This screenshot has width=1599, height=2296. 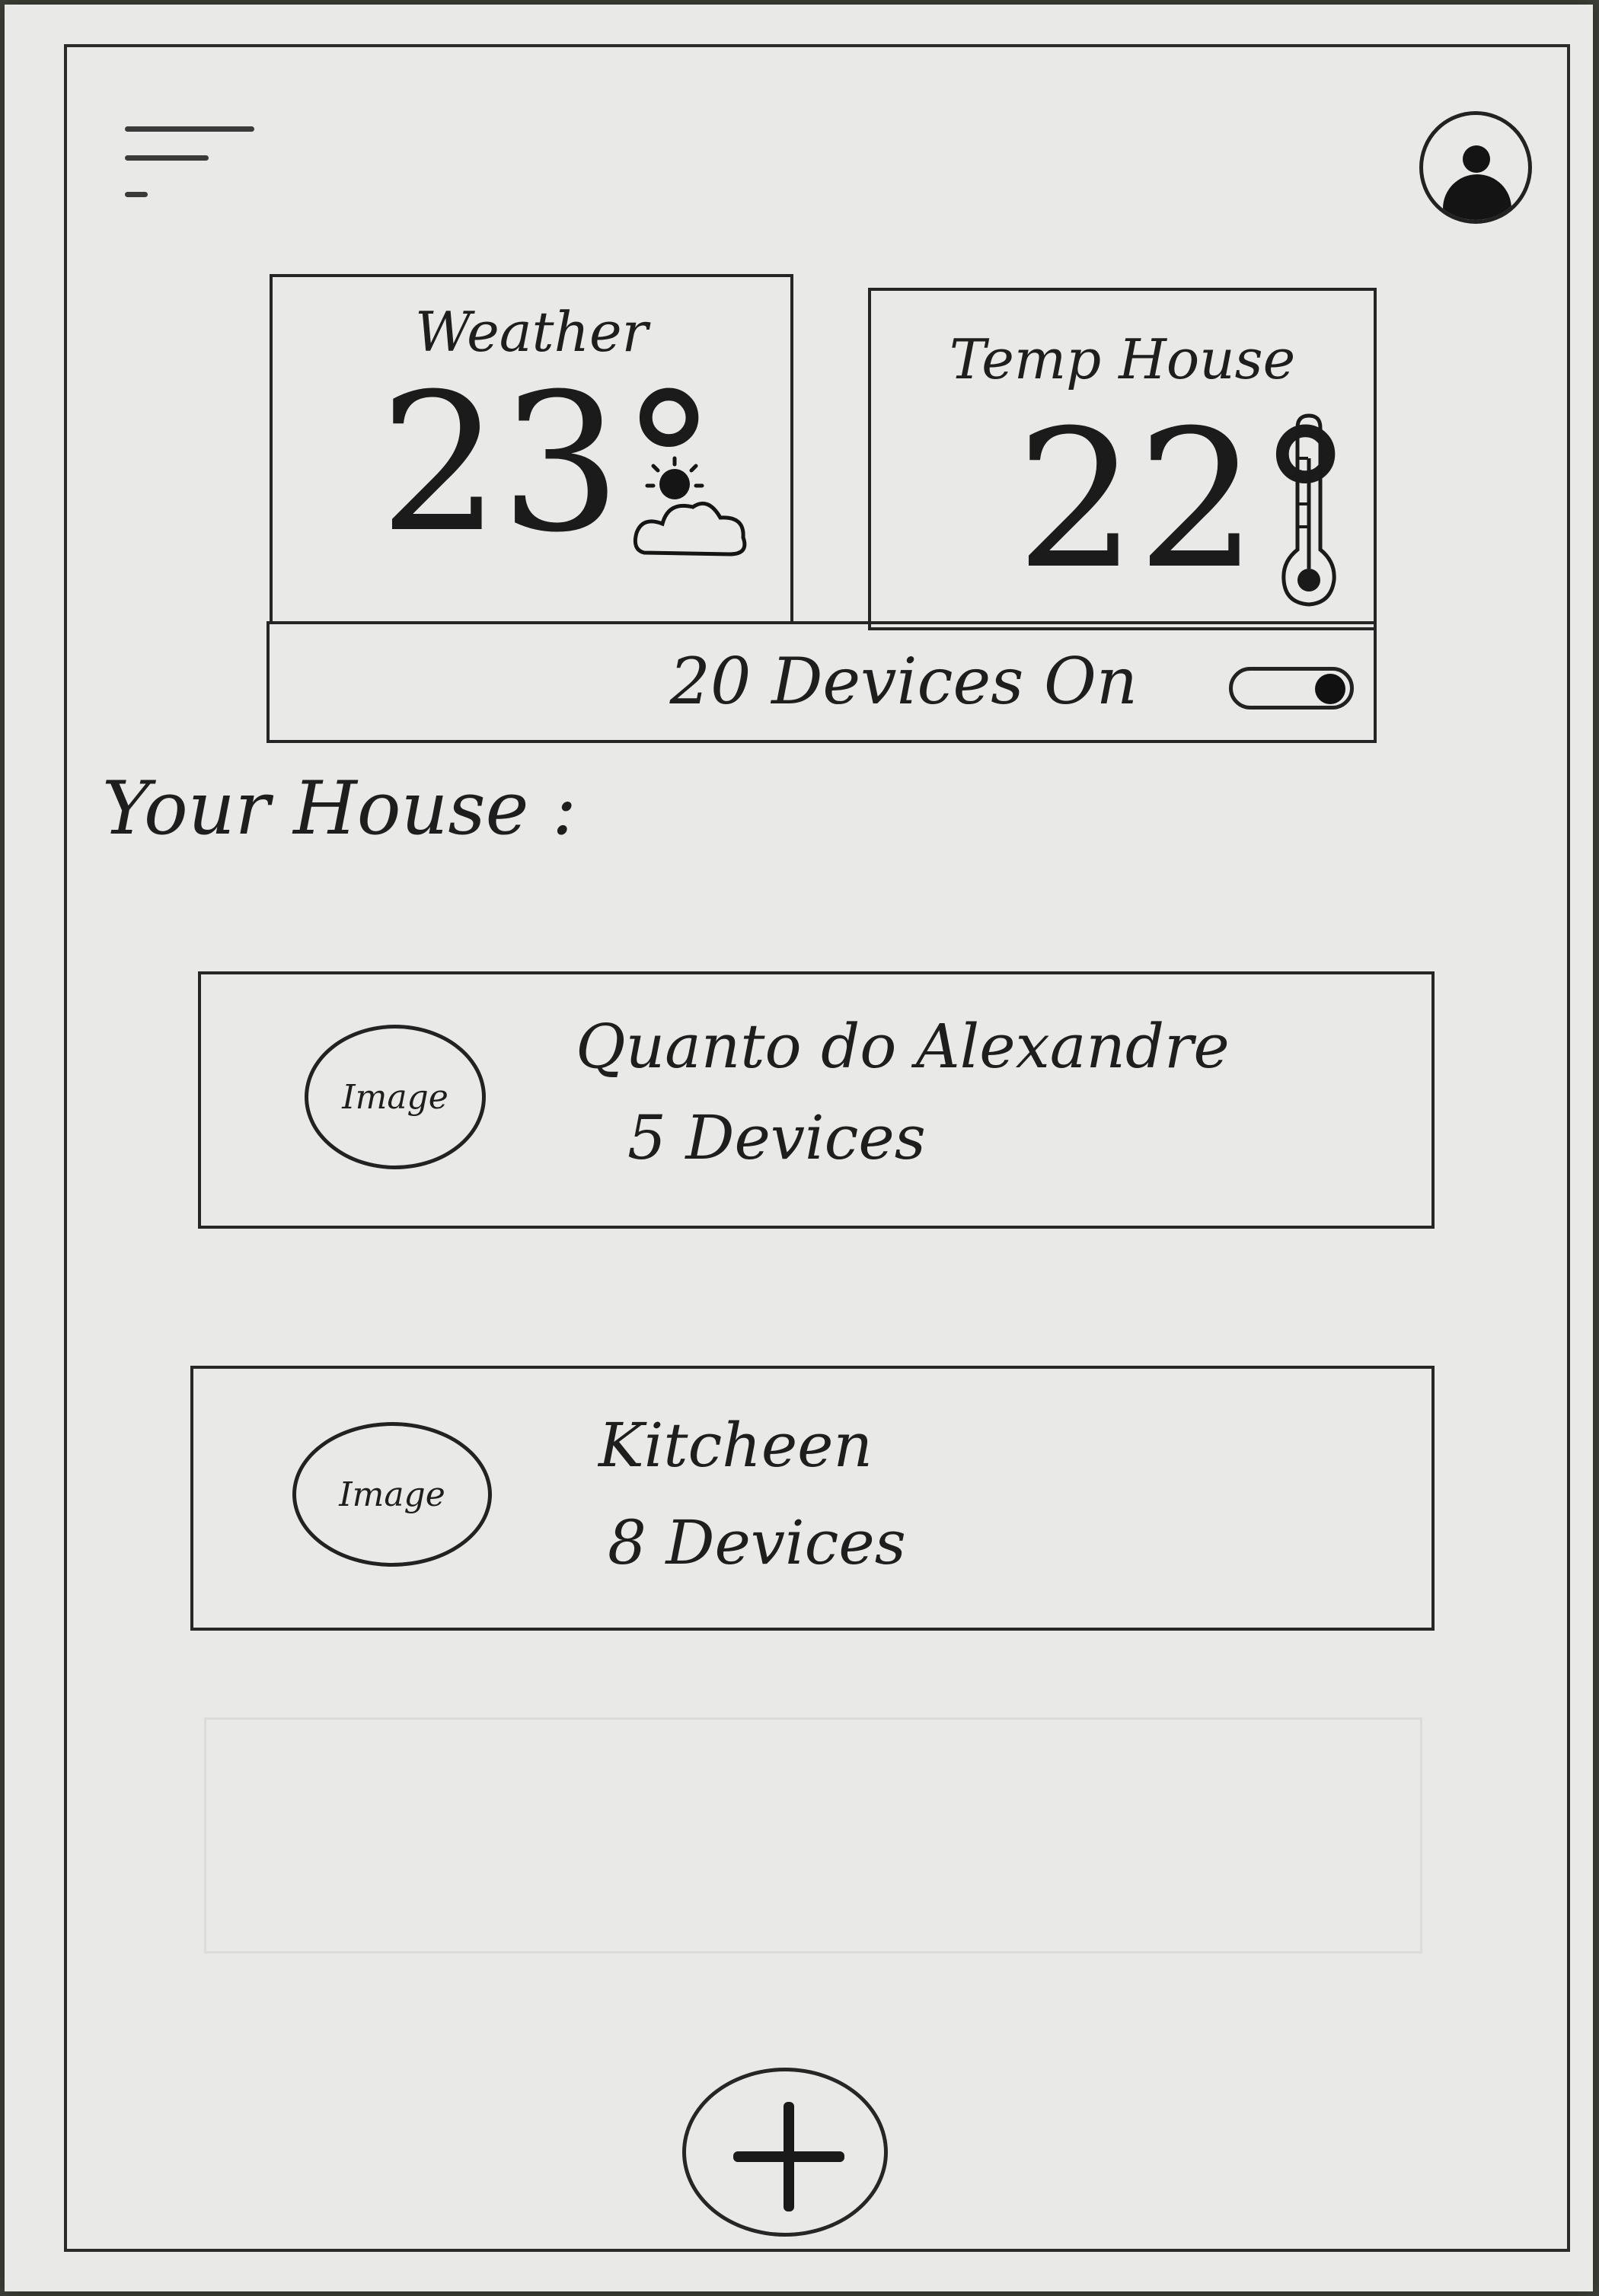 I want to click on devices-toggle, so click(x=1291, y=689).